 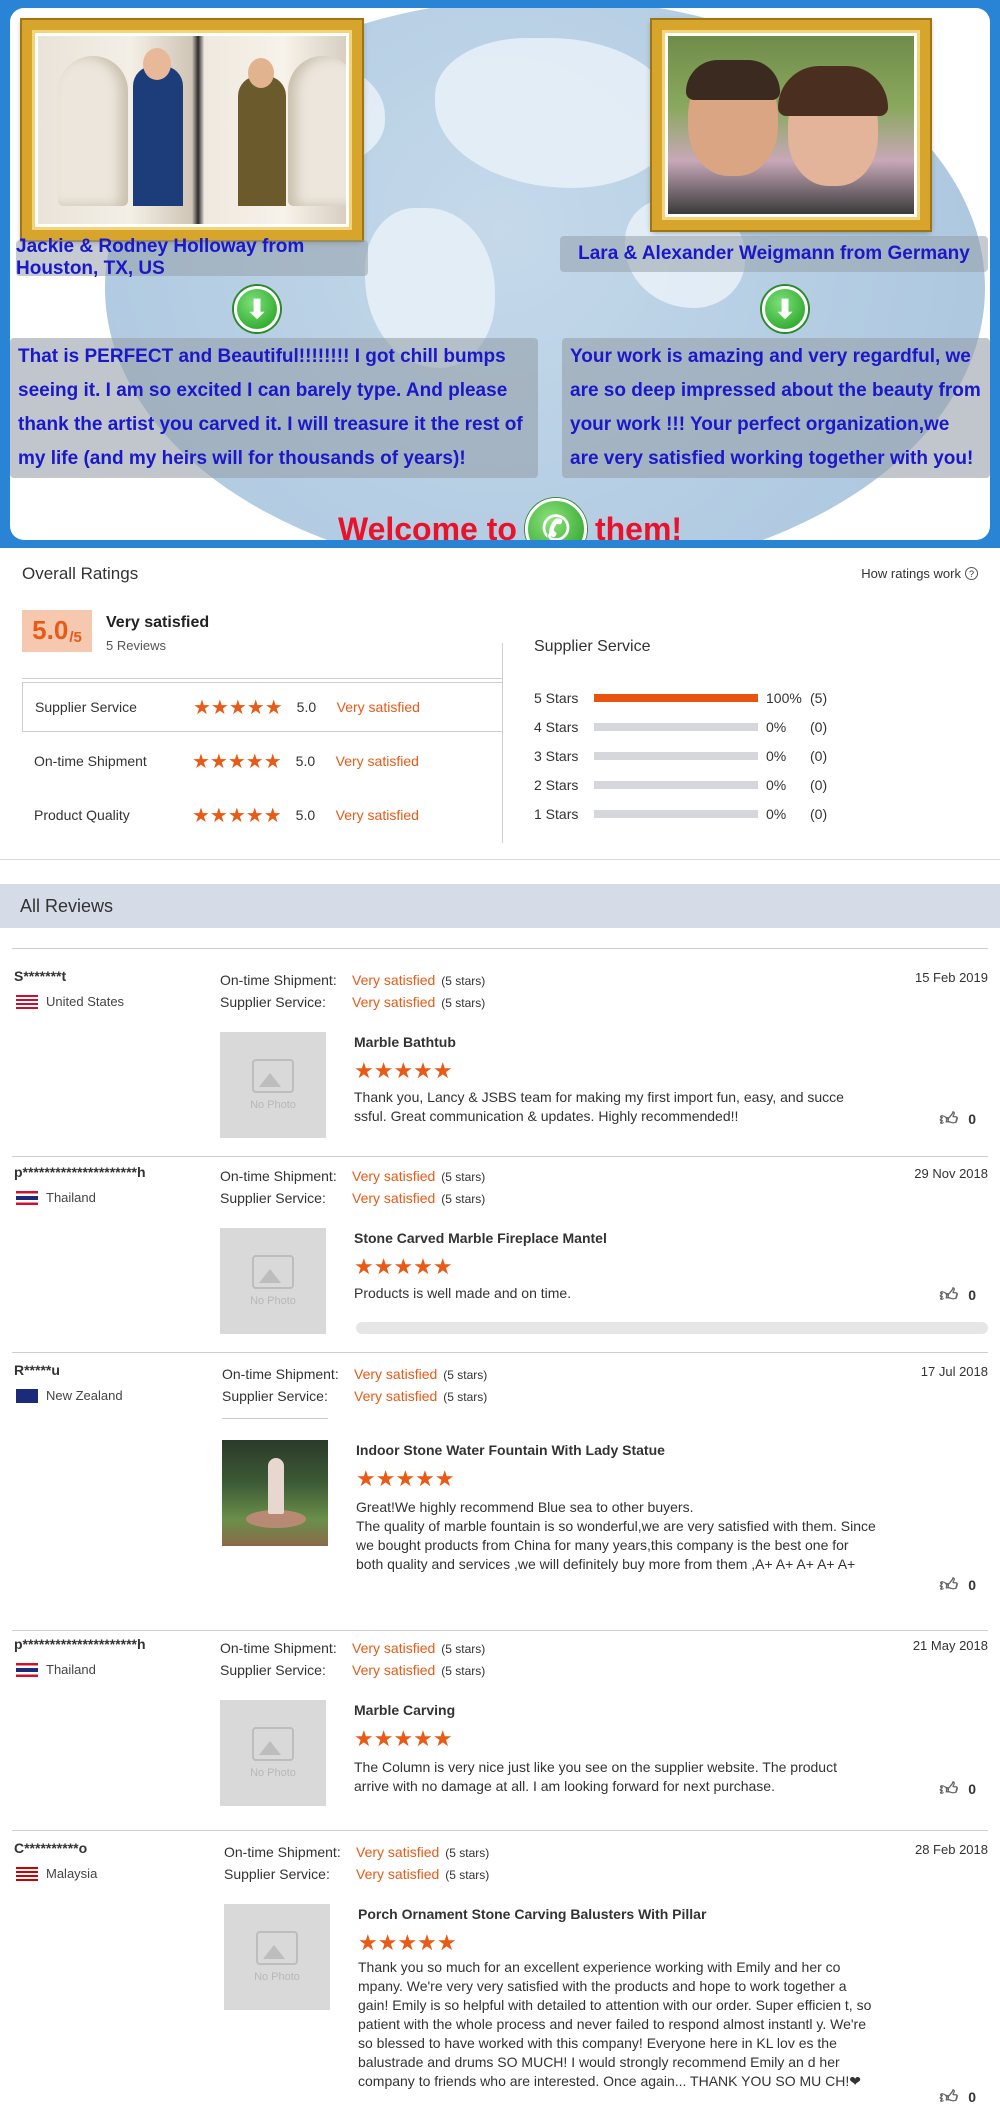 What do you see at coordinates (404, 1710) in the screenshot?
I see `product-name: Marble Carving` at bounding box center [404, 1710].